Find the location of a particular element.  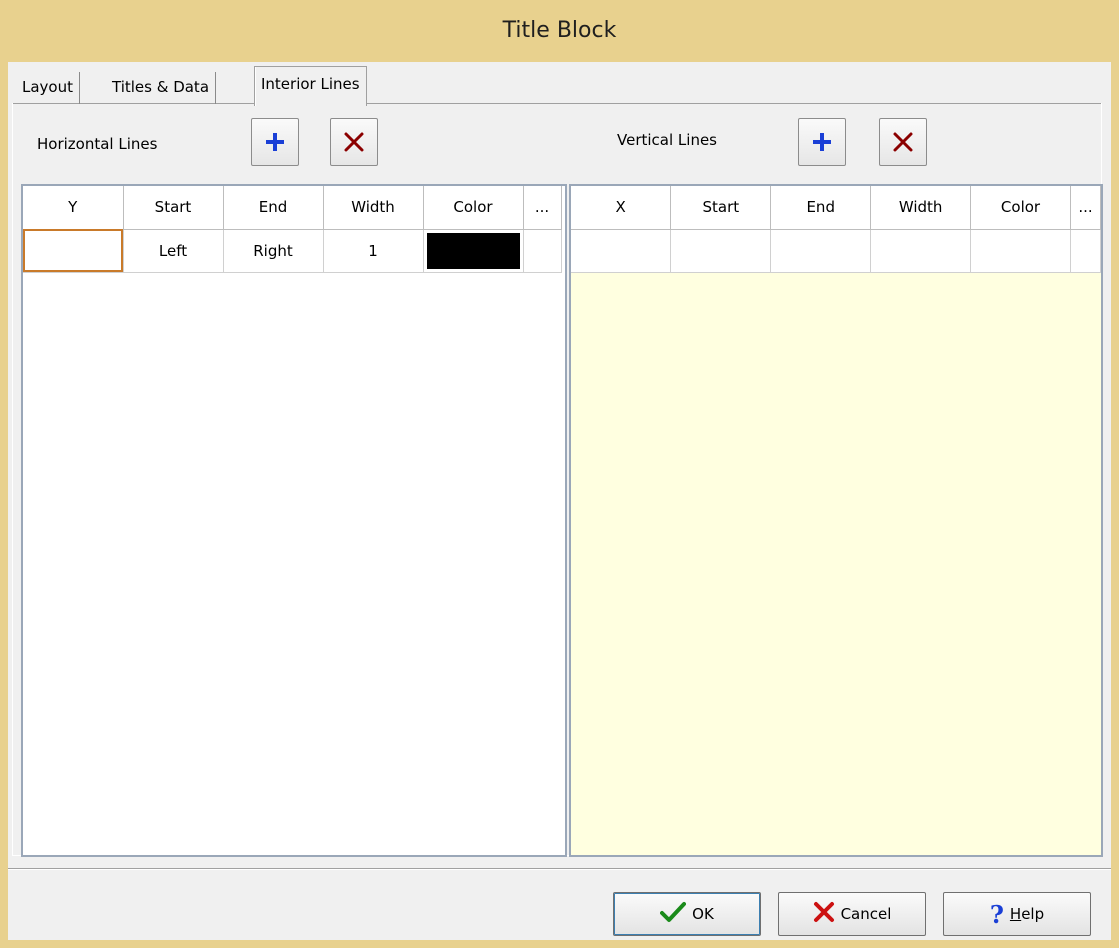

footer-divider is located at coordinates (559, 869).